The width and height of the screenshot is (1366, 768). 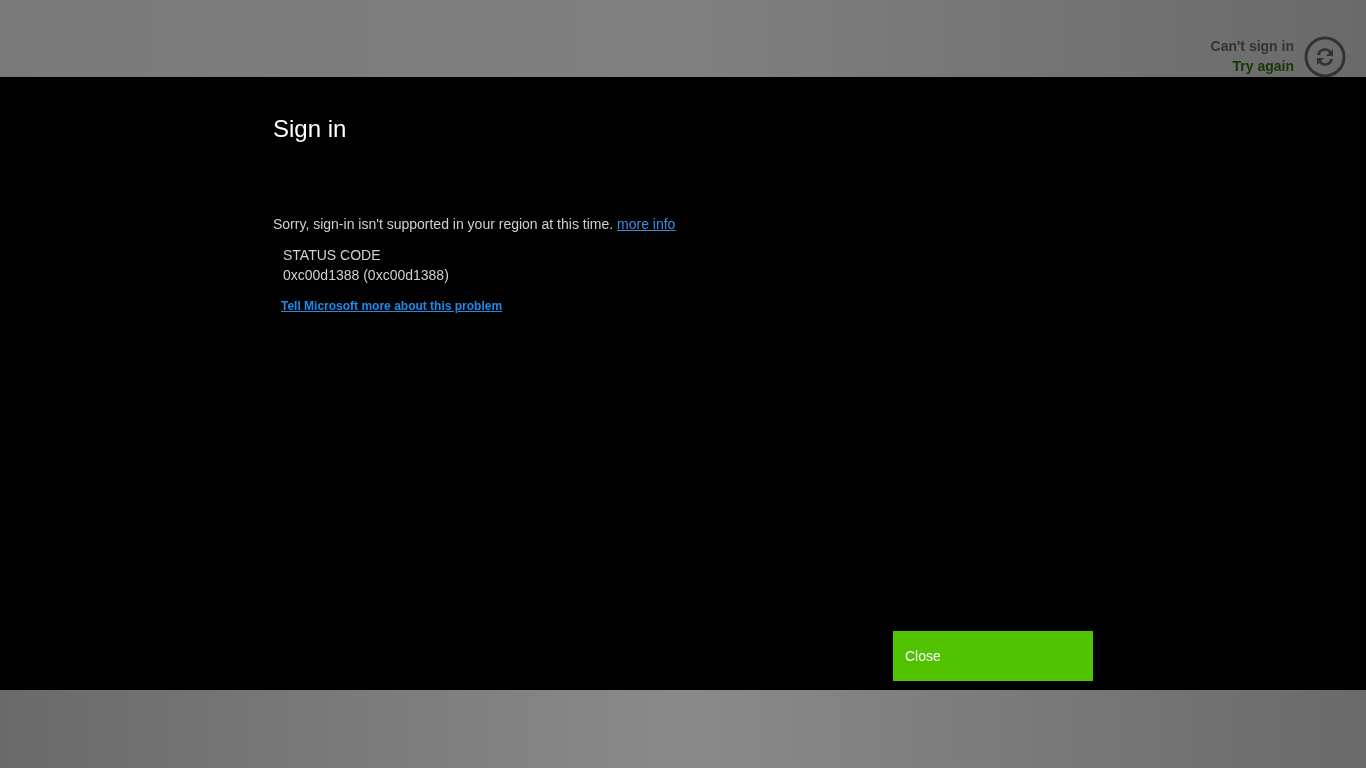 I want to click on status-label: STATUS CODE, so click(x=332, y=255).